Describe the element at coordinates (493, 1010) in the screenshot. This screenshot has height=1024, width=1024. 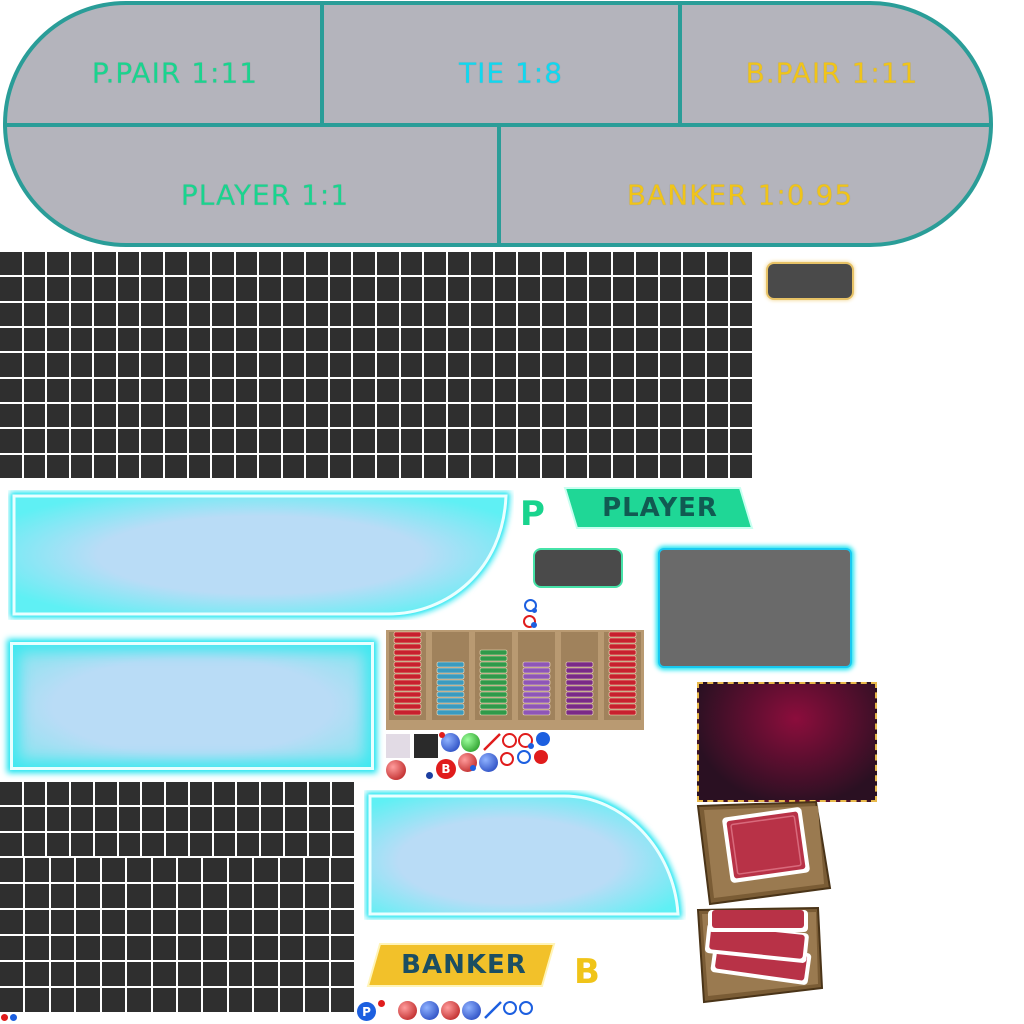
I see `blue-slash-marker` at that location.